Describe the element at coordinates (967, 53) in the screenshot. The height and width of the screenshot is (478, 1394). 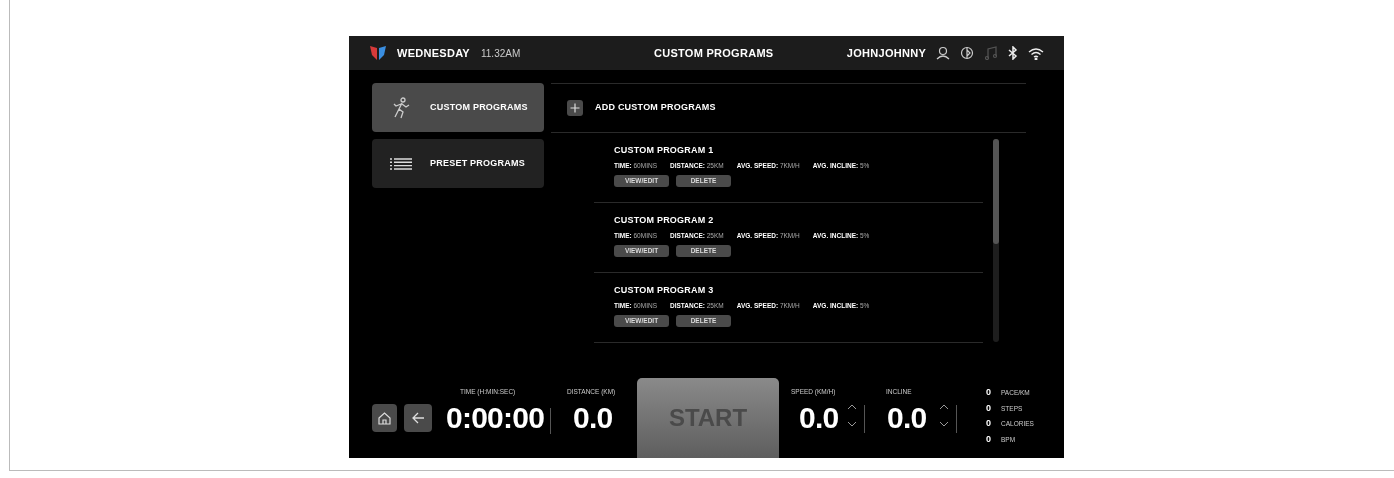
I see `sound-icon` at that location.